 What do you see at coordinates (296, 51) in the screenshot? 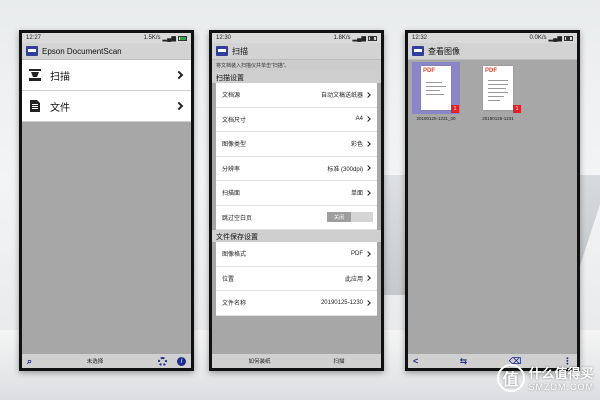
I see `app-bar: 扫描` at bounding box center [296, 51].